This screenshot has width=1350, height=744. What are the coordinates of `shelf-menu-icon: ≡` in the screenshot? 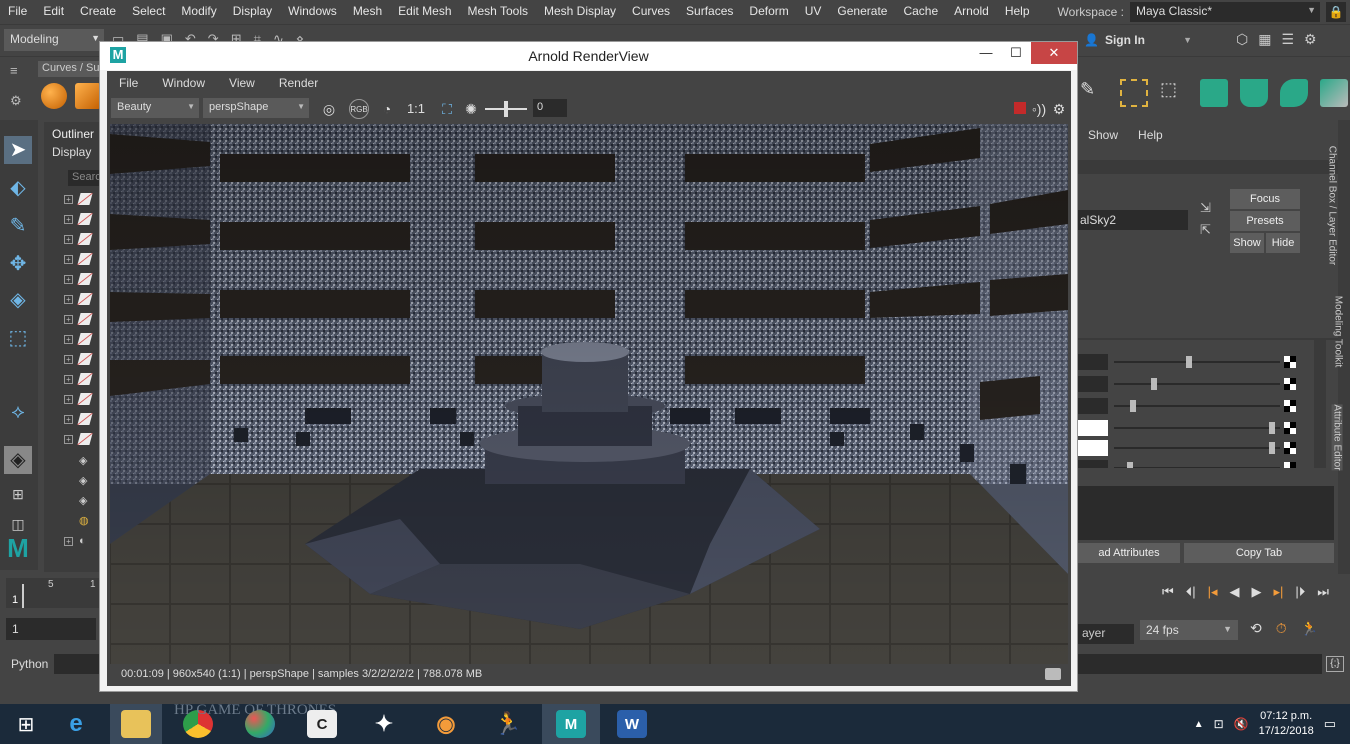 It's located at (14, 70).